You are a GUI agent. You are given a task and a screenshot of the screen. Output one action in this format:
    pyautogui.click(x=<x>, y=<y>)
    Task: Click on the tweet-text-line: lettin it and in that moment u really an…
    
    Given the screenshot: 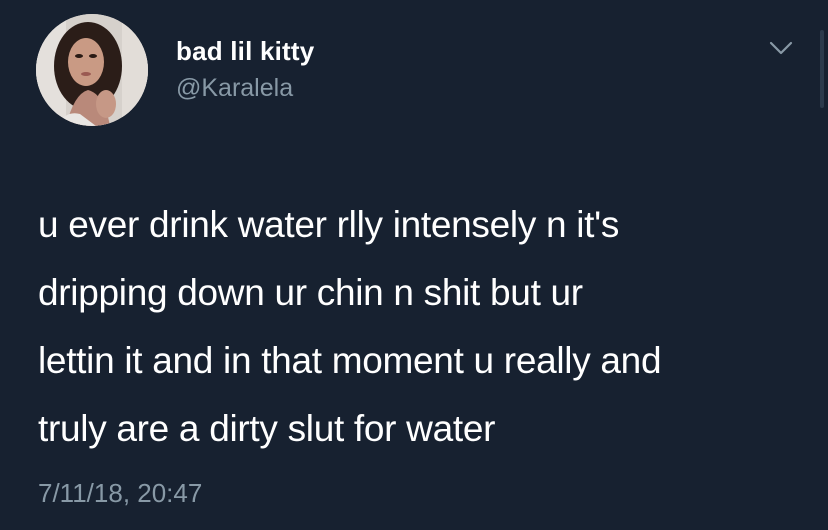 What is the action you would take?
    pyautogui.click(x=350, y=360)
    